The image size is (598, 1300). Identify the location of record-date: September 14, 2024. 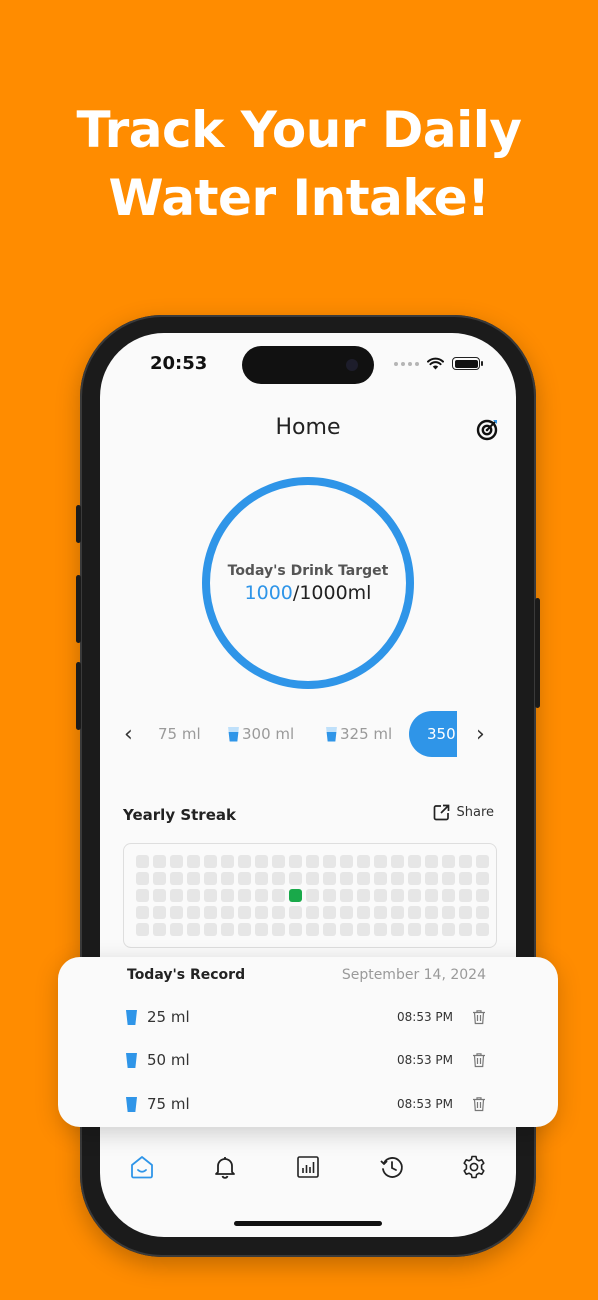
(413, 975).